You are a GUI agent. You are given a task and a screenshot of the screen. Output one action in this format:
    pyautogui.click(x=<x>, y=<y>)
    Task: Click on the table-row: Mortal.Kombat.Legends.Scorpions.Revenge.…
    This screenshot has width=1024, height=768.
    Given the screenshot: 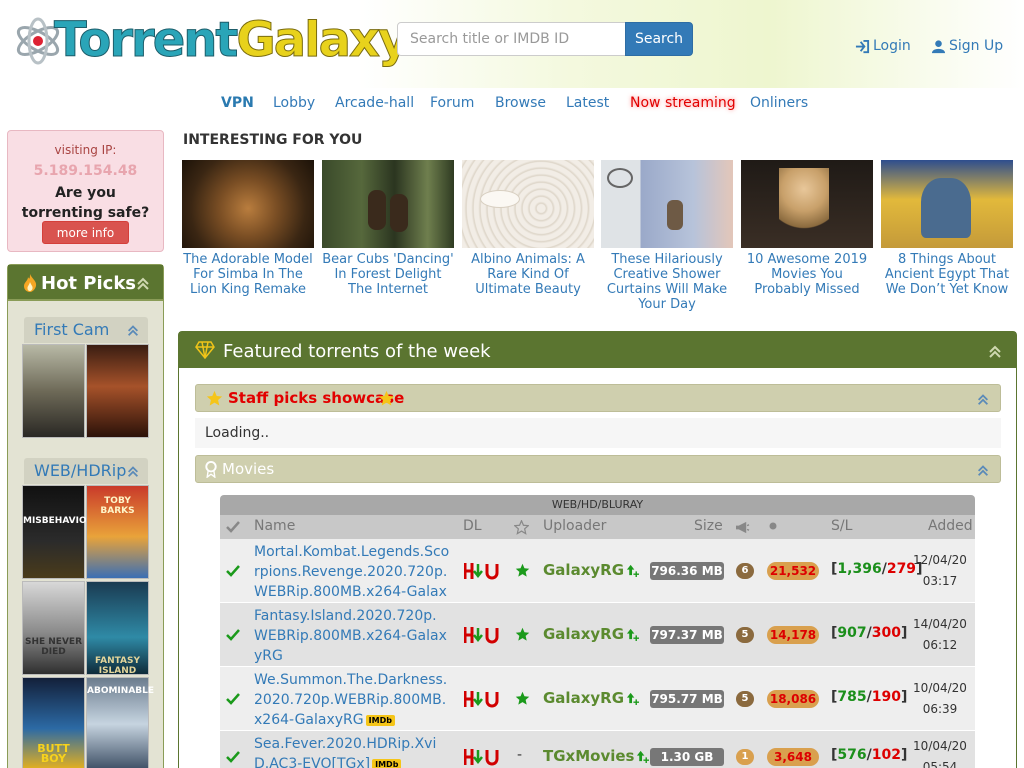 What is the action you would take?
    pyautogui.click(x=597, y=579)
    